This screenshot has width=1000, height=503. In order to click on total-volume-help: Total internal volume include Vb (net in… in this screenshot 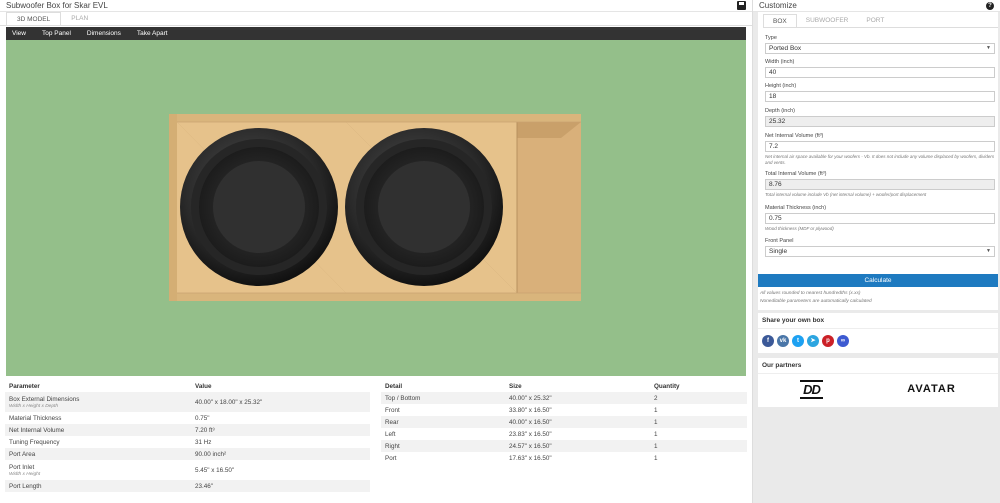, I will do `click(846, 194)`.